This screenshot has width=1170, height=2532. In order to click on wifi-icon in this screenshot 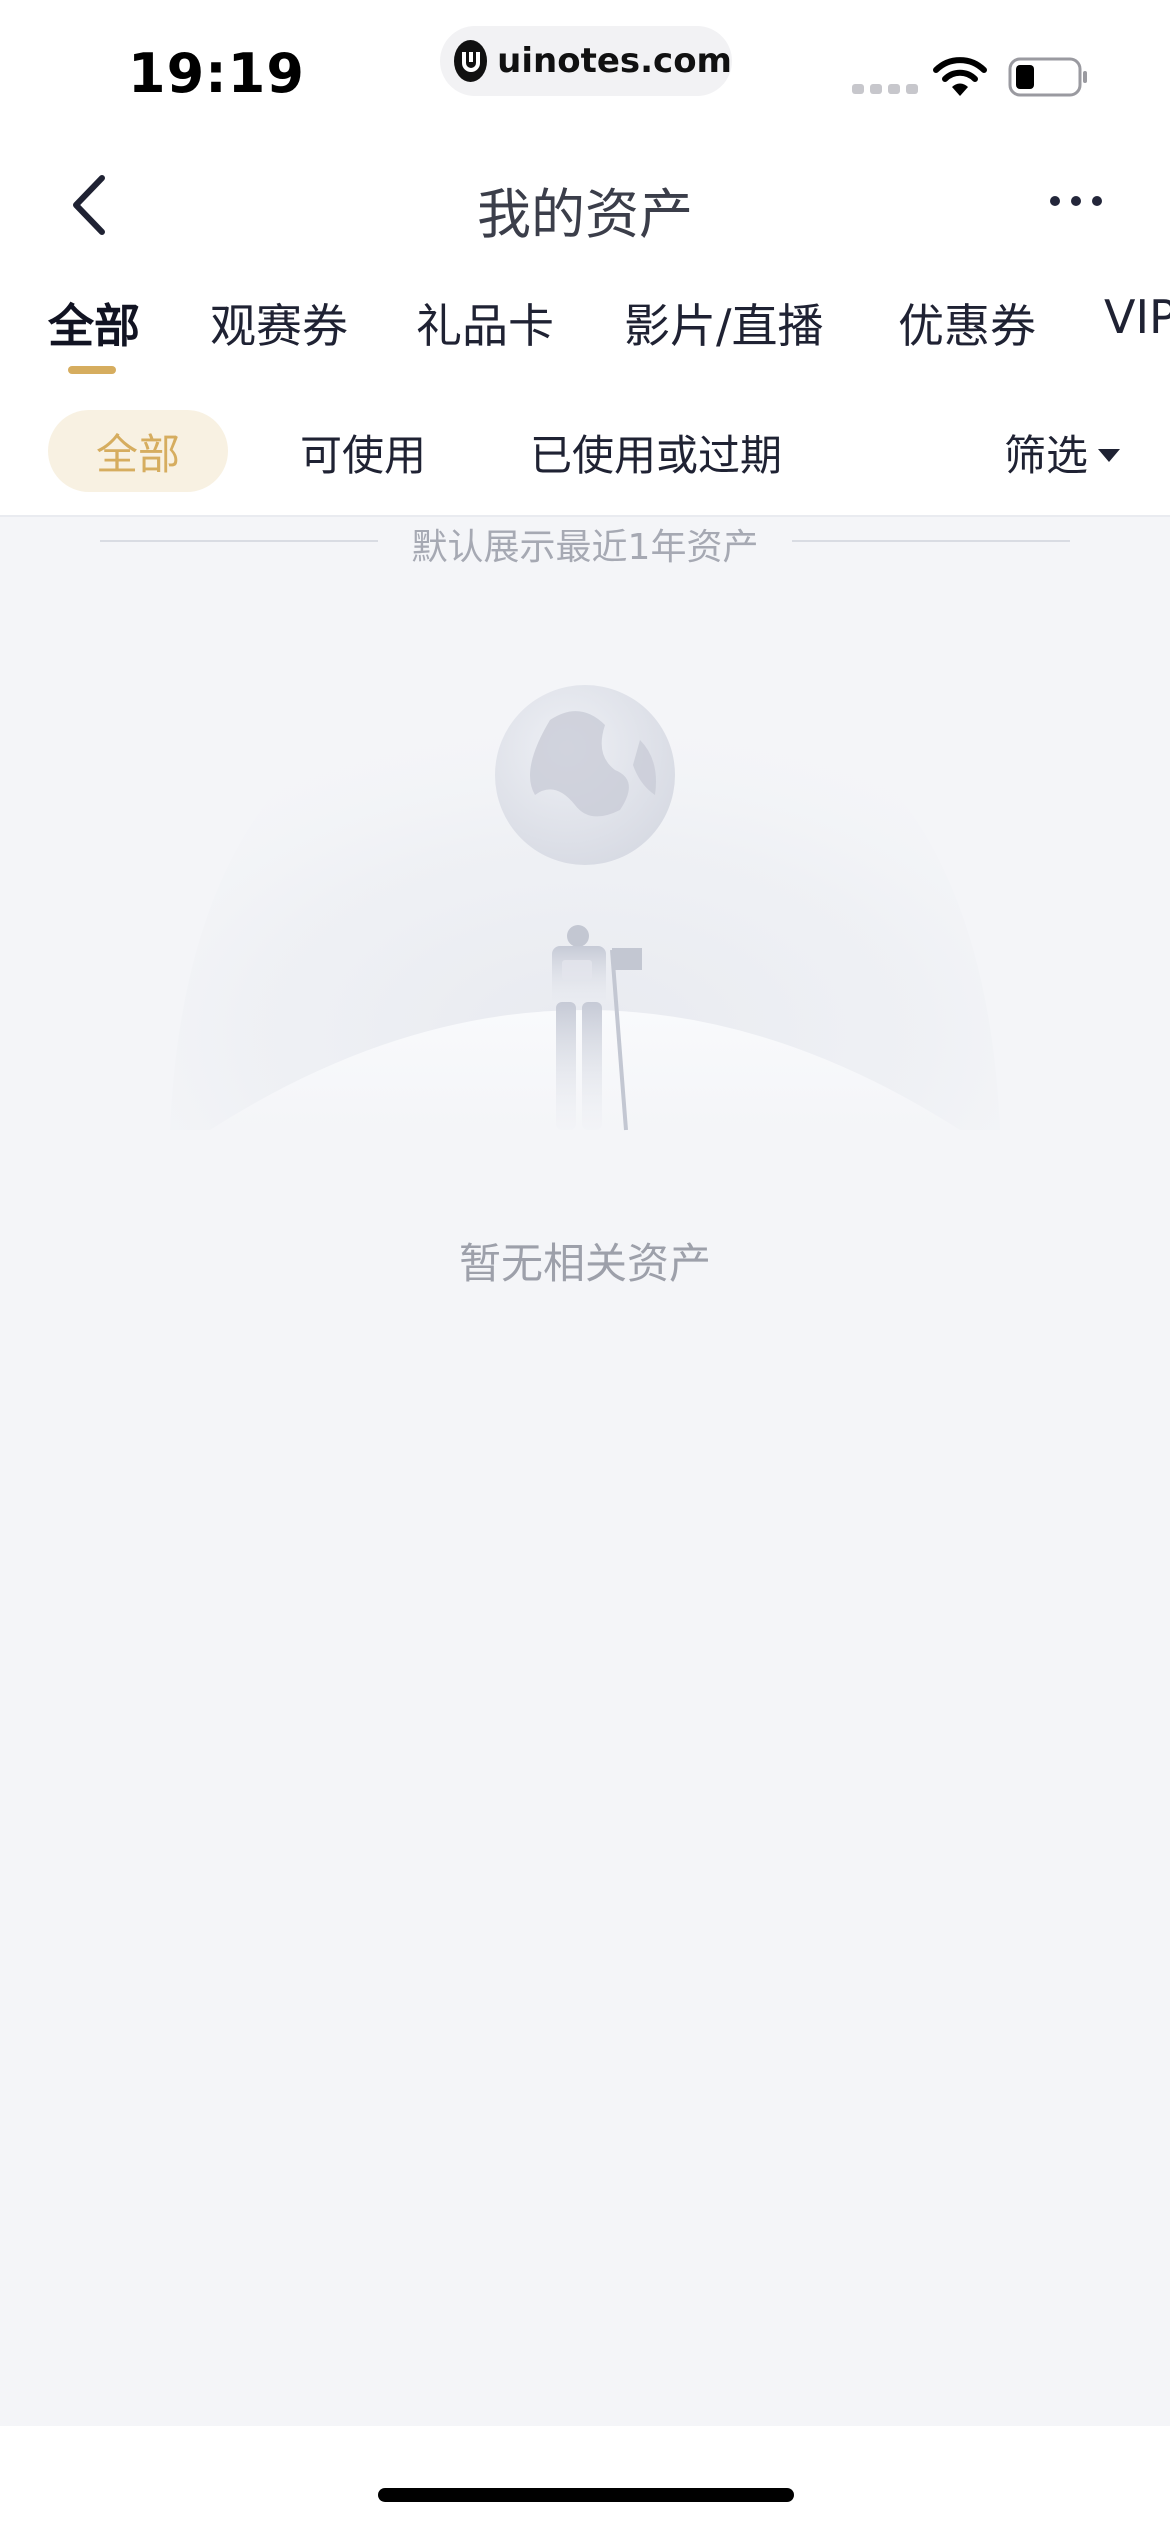, I will do `click(960, 79)`.